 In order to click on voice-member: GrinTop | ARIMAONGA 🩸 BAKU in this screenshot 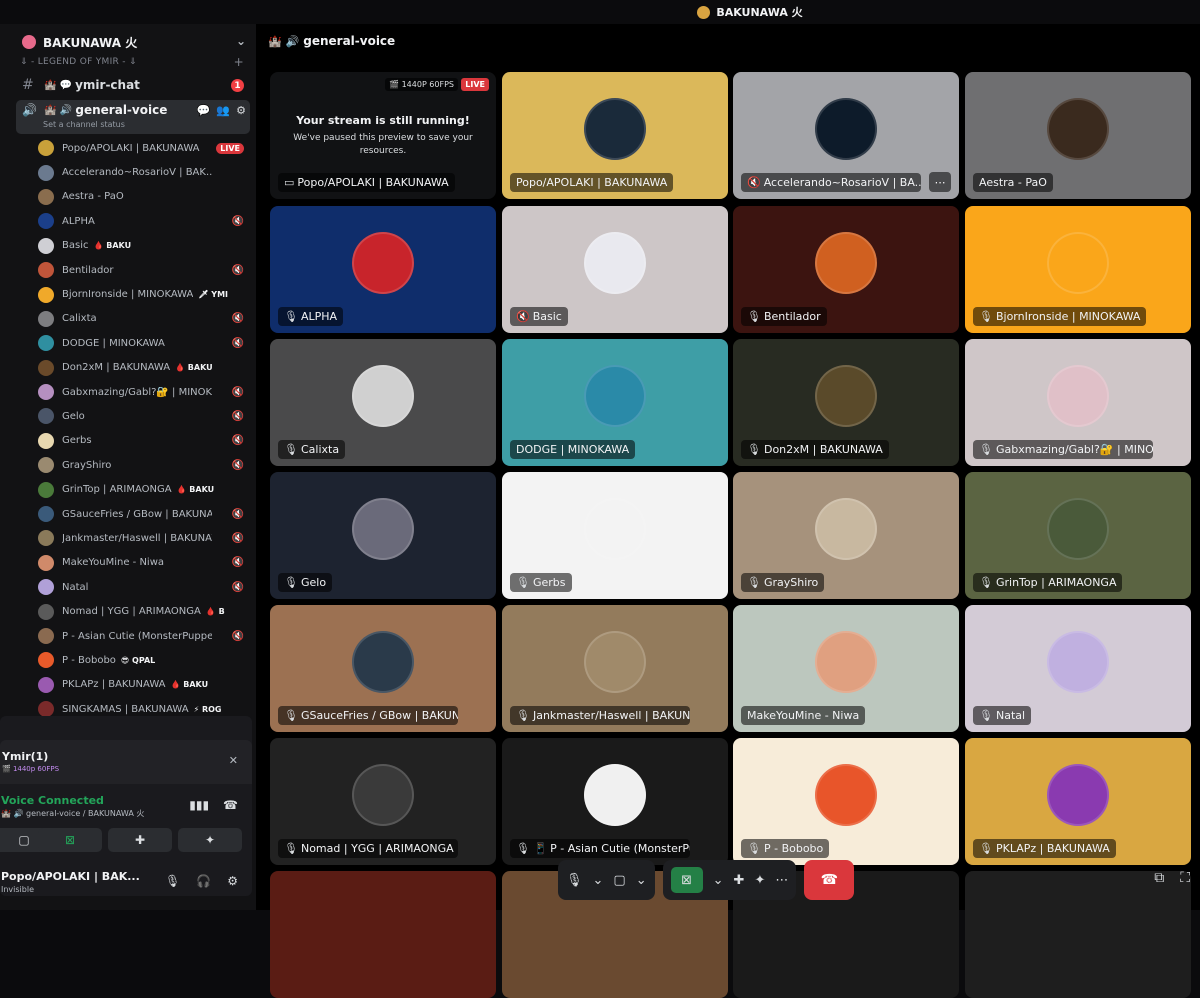, I will do `click(145, 489)`.